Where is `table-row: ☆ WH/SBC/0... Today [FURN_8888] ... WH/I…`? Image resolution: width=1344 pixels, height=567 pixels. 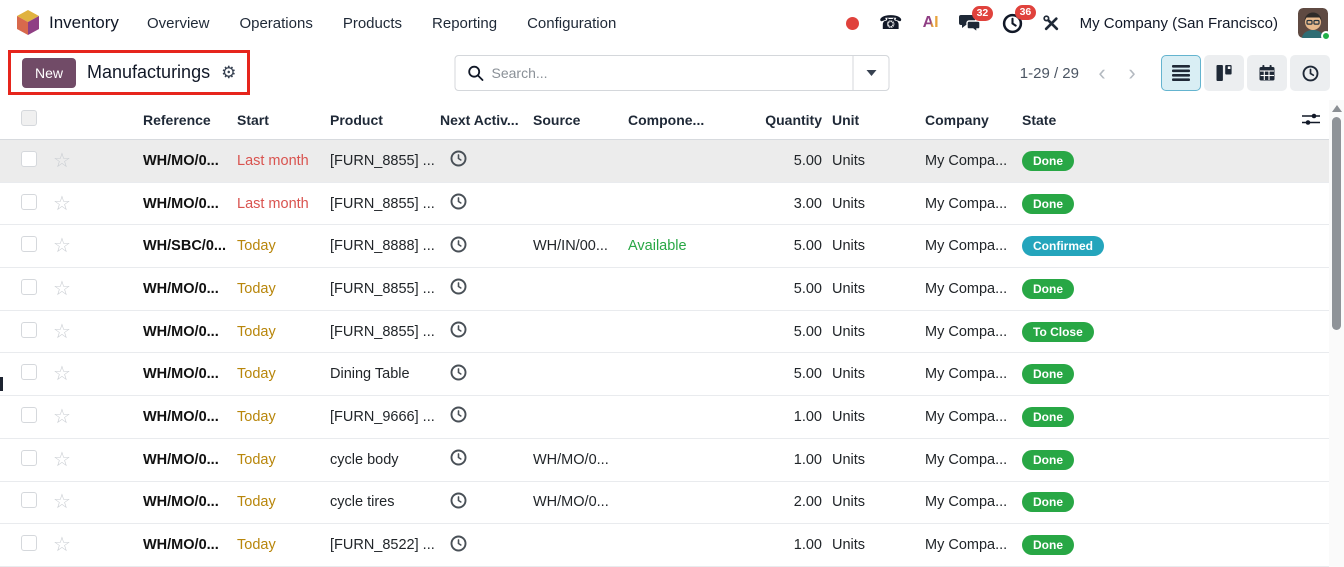
table-row: ☆ WH/SBC/0... Today [FURN_8888] ... WH/I… is located at coordinates (664, 247).